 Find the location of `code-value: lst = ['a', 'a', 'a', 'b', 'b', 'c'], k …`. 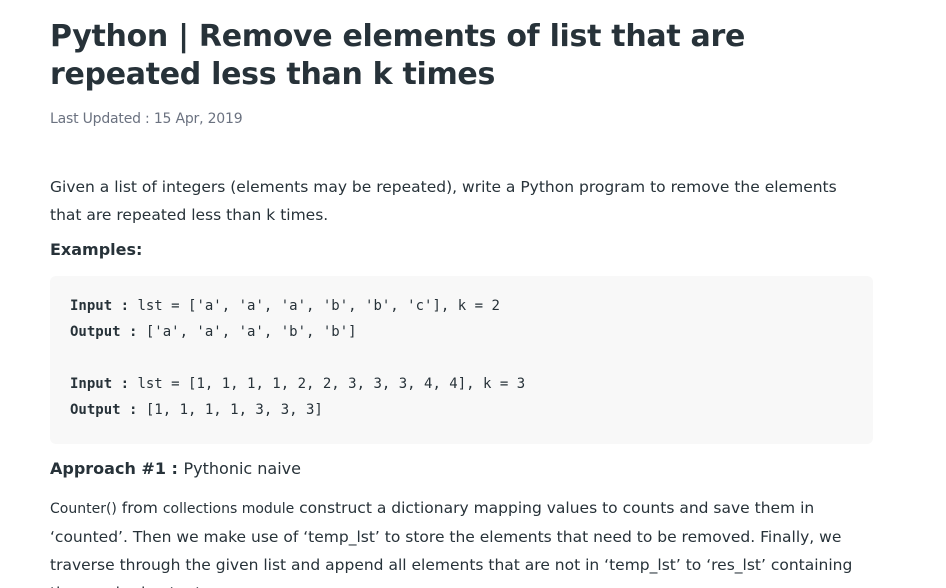

code-value: lst = ['a', 'a', 'a', 'b', 'b', 'c'], k … is located at coordinates (318, 306).